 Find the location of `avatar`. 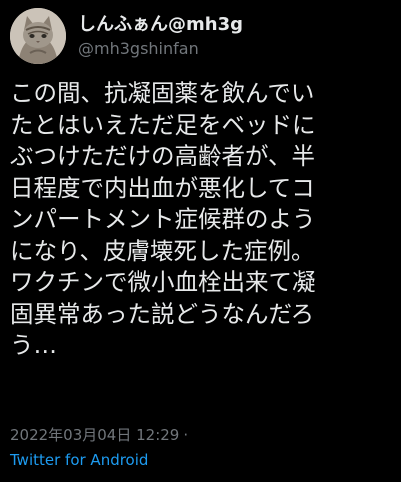

avatar is located at coordinates (38, 36).